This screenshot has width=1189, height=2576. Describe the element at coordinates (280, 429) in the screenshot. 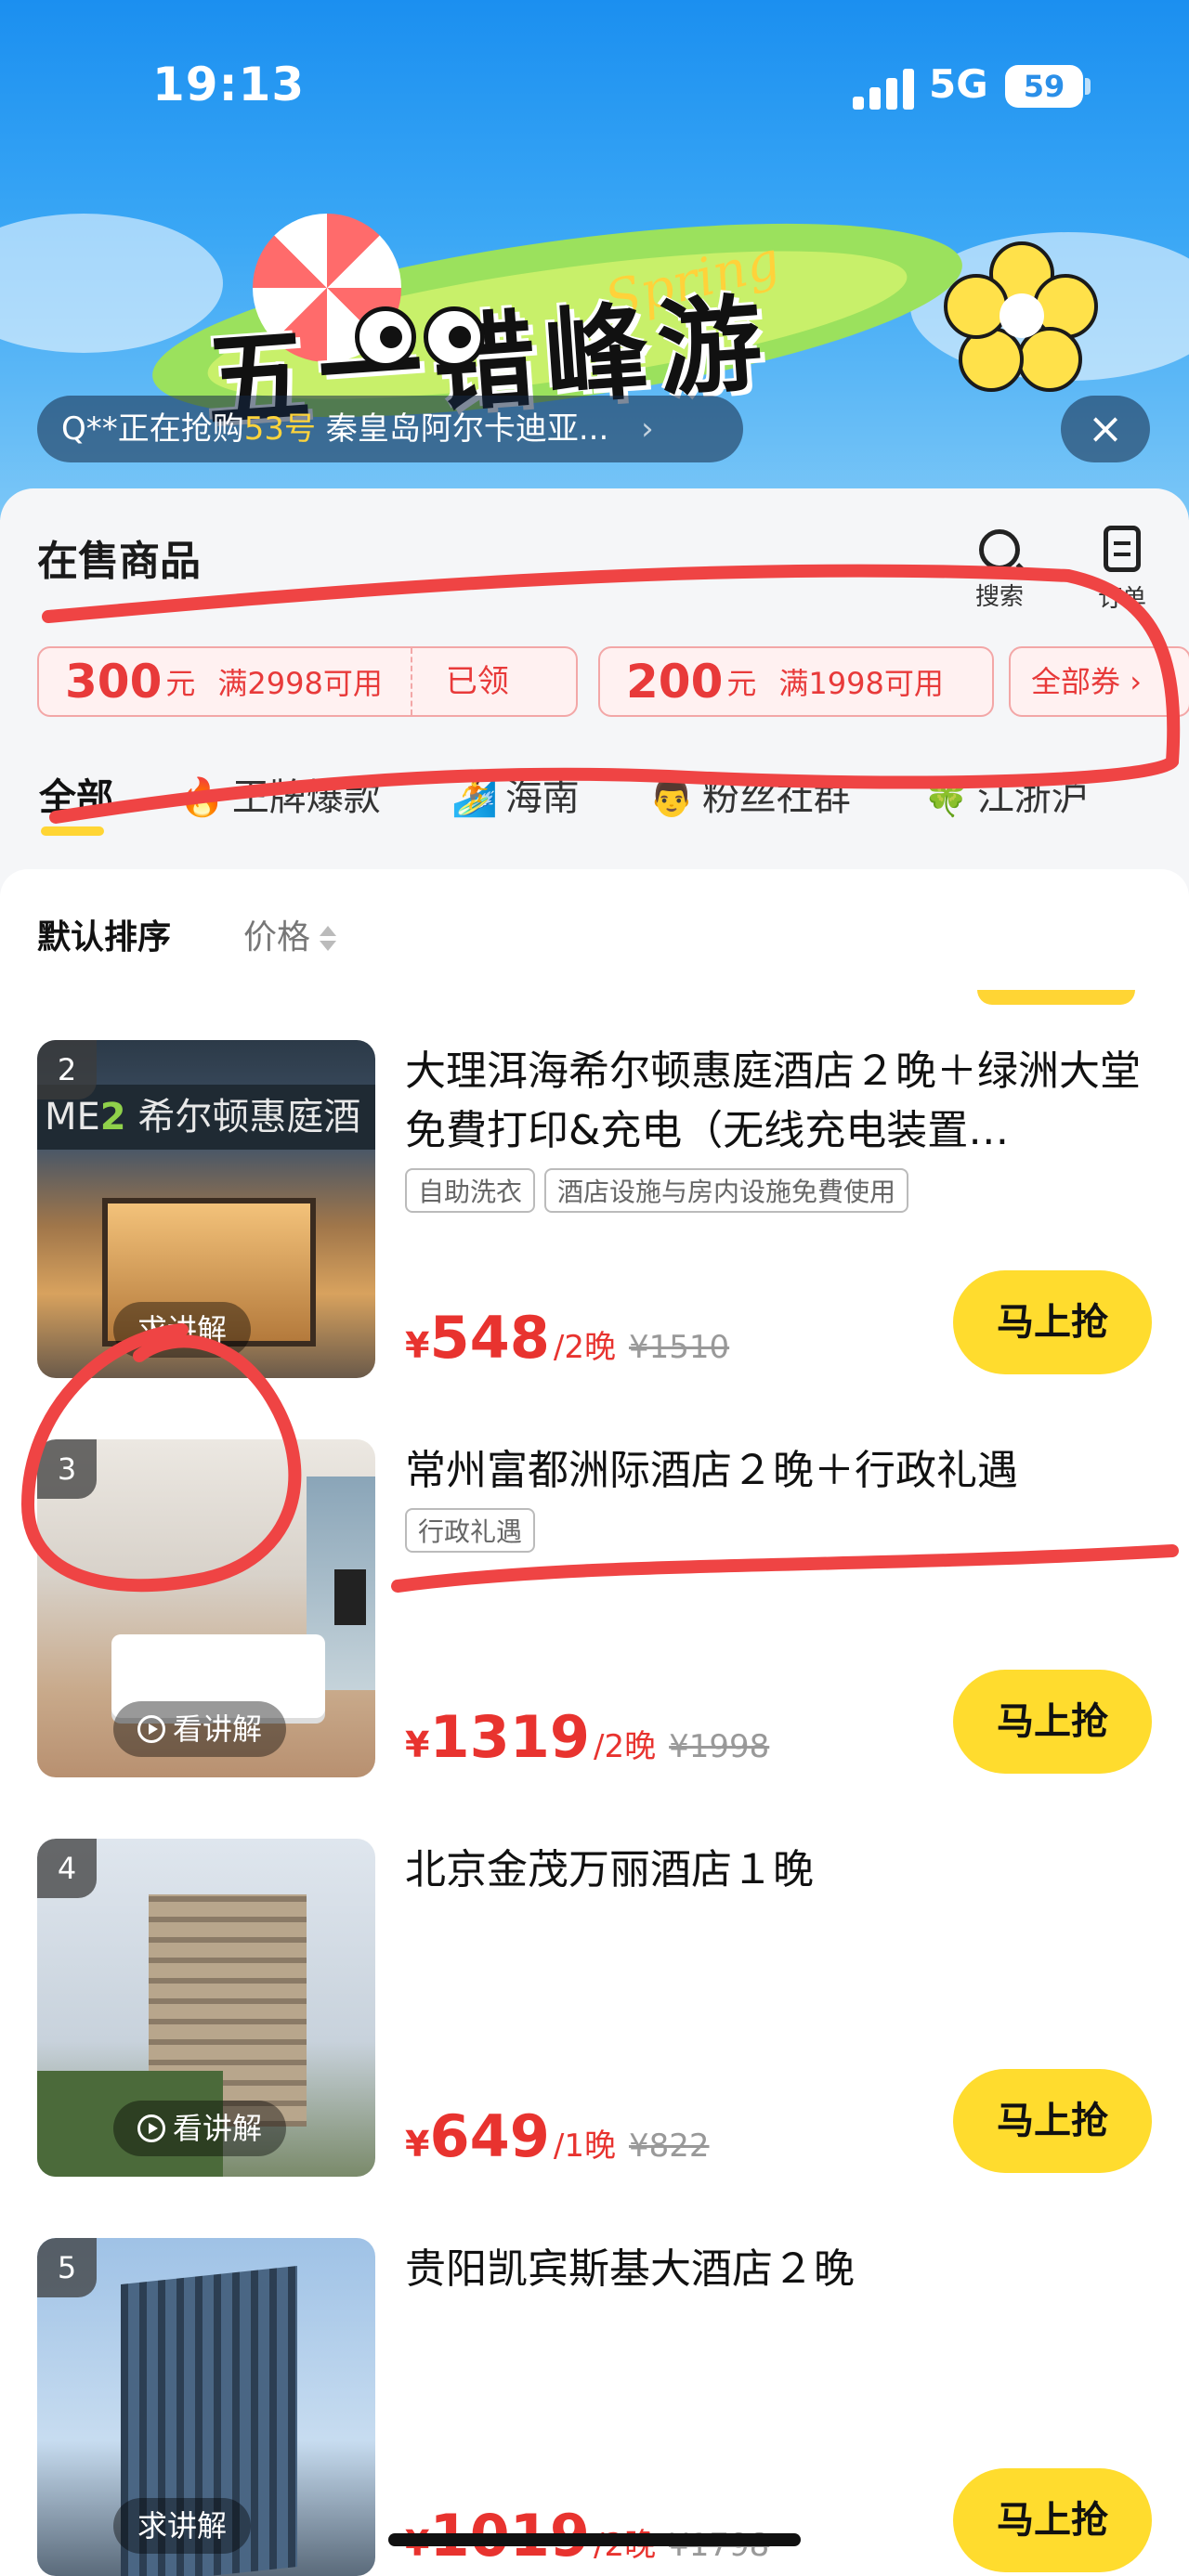

I see `ticker-highlight: 53号` at that location.